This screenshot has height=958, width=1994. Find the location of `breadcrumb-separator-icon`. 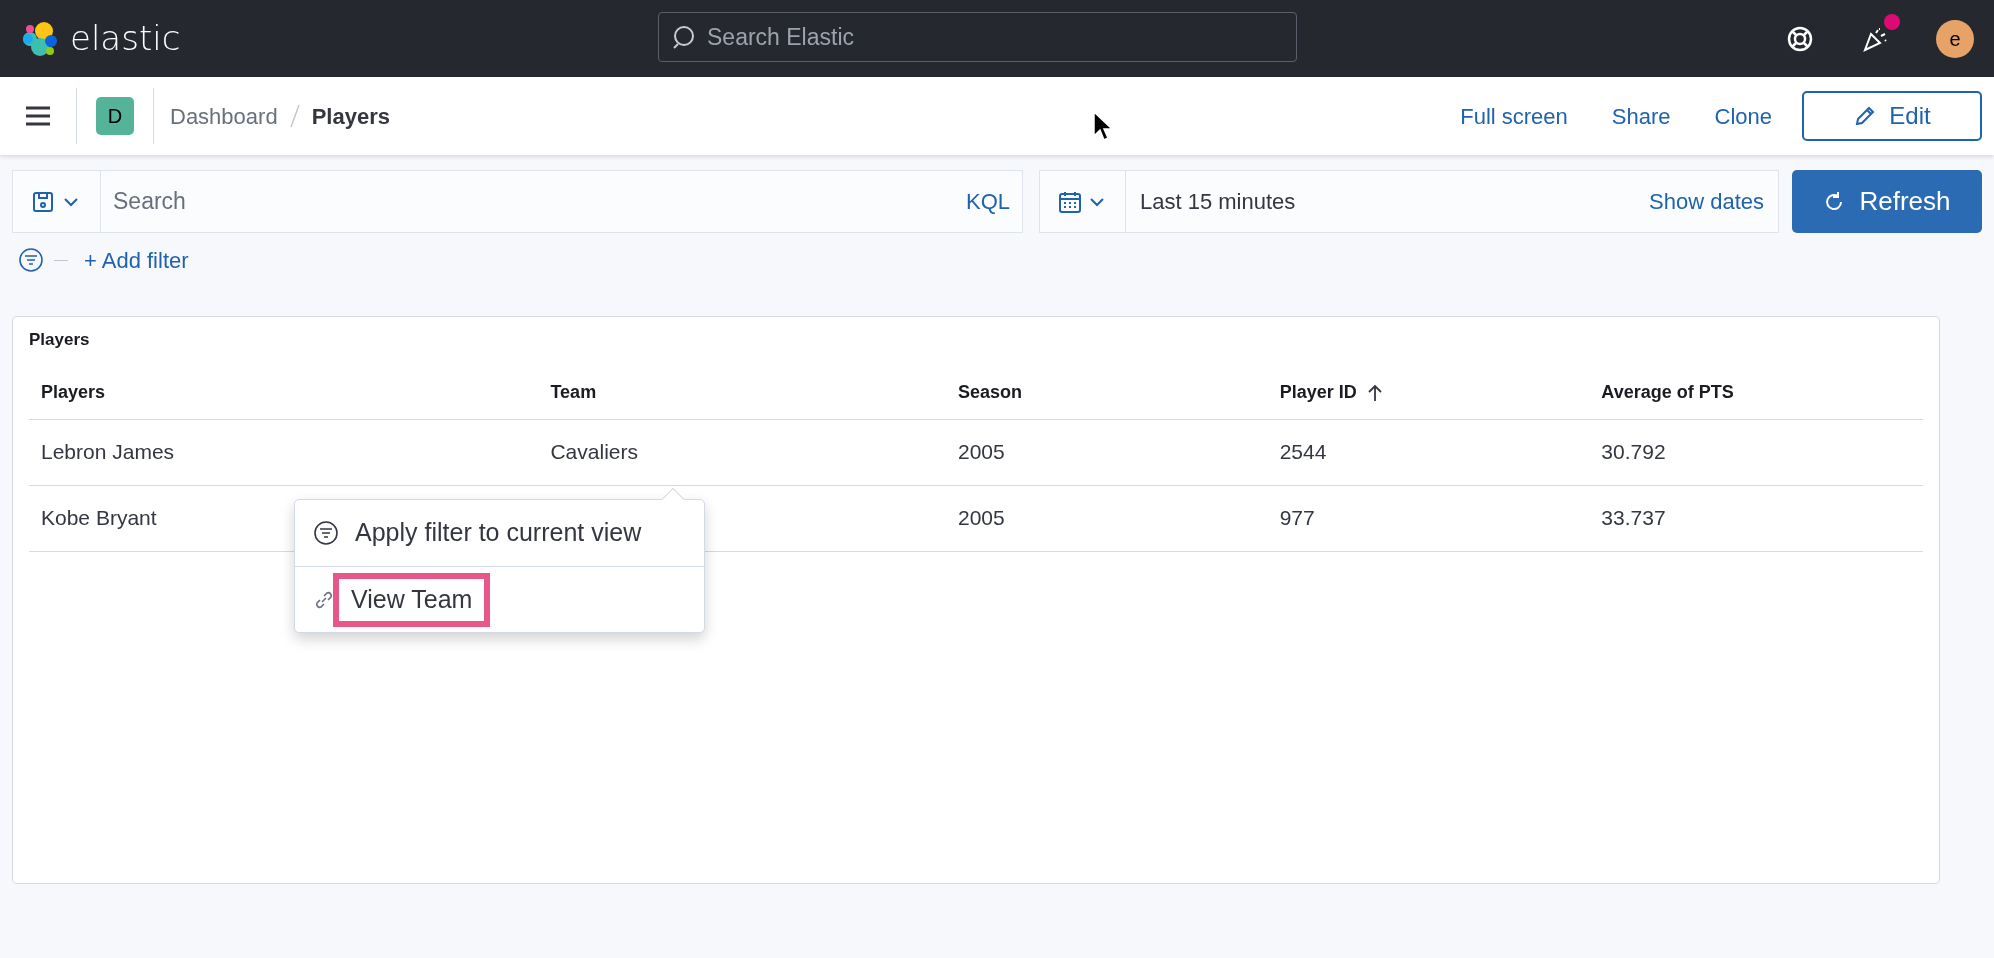

breadcrumb-separator-icon is located at coordinates (294, 116).